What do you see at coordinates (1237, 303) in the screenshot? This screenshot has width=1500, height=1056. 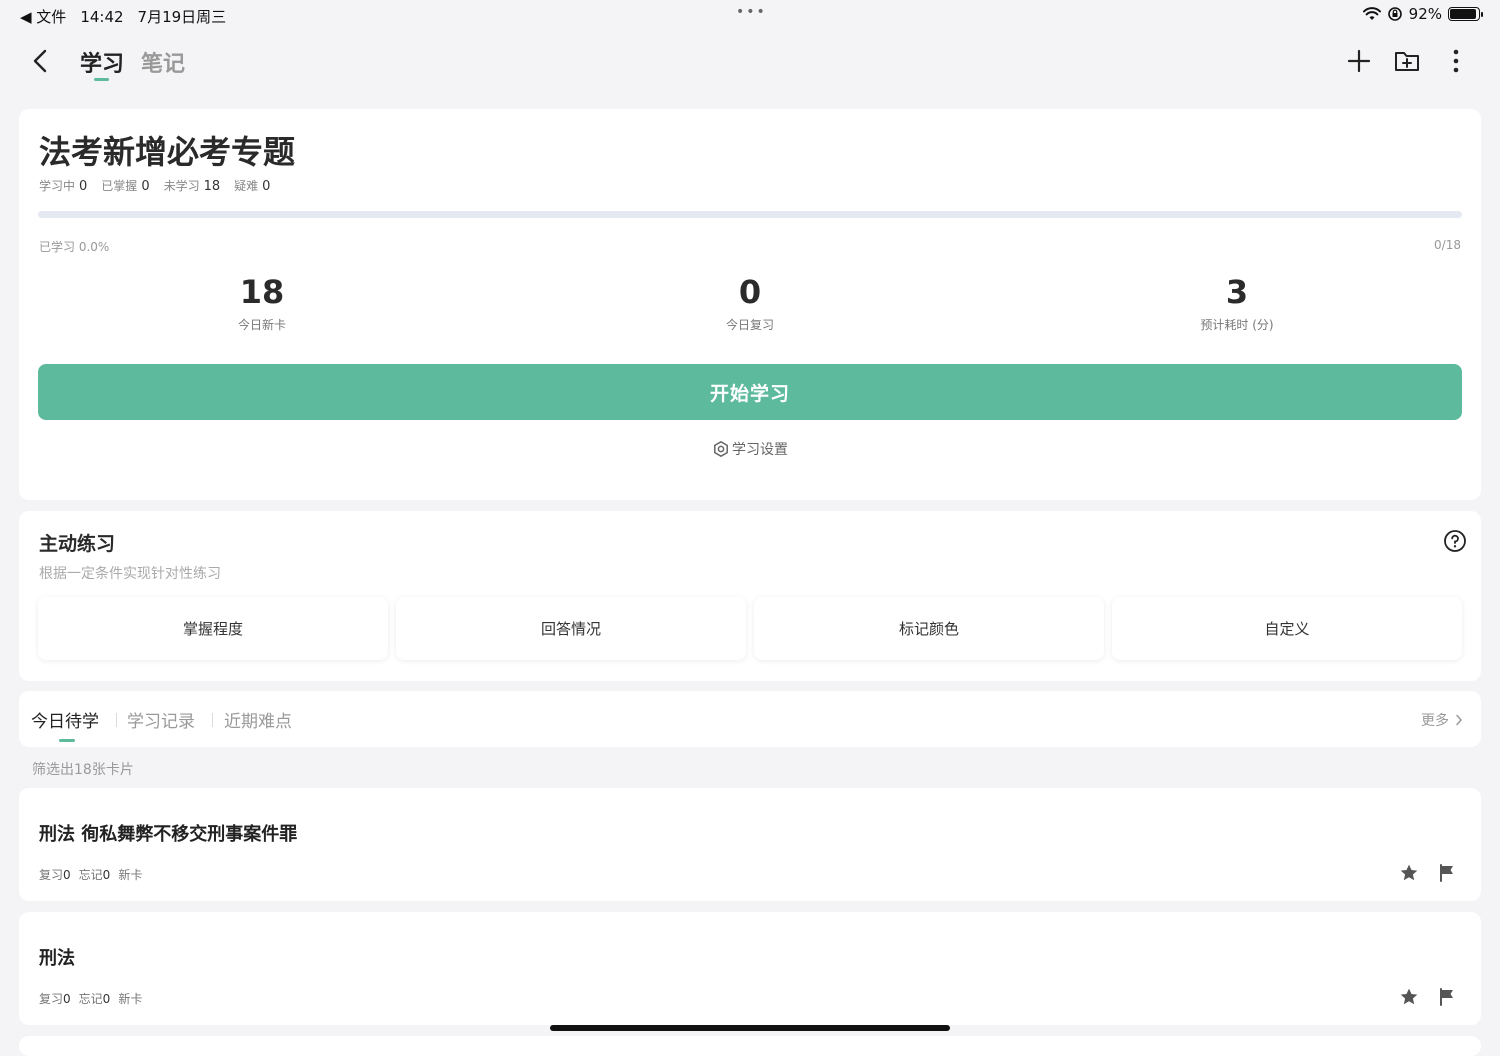 I see `metric-estimated-time: 3 预计耗时 (分)` at bounding box center [1237, 303].